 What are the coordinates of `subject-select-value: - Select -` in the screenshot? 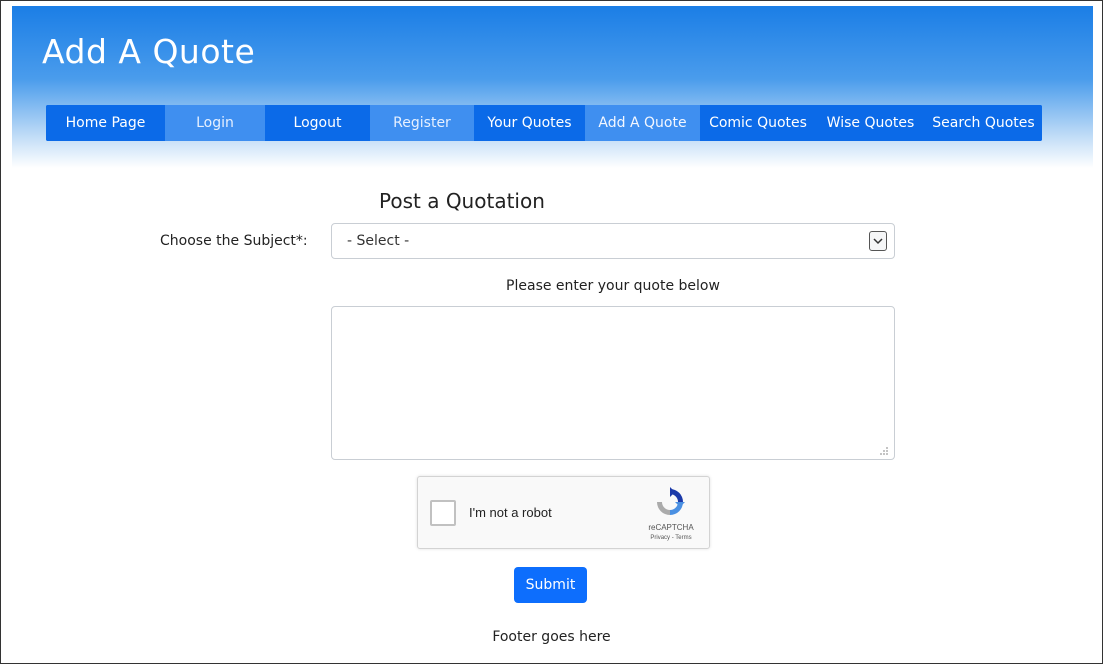 It's located at (378, 241).